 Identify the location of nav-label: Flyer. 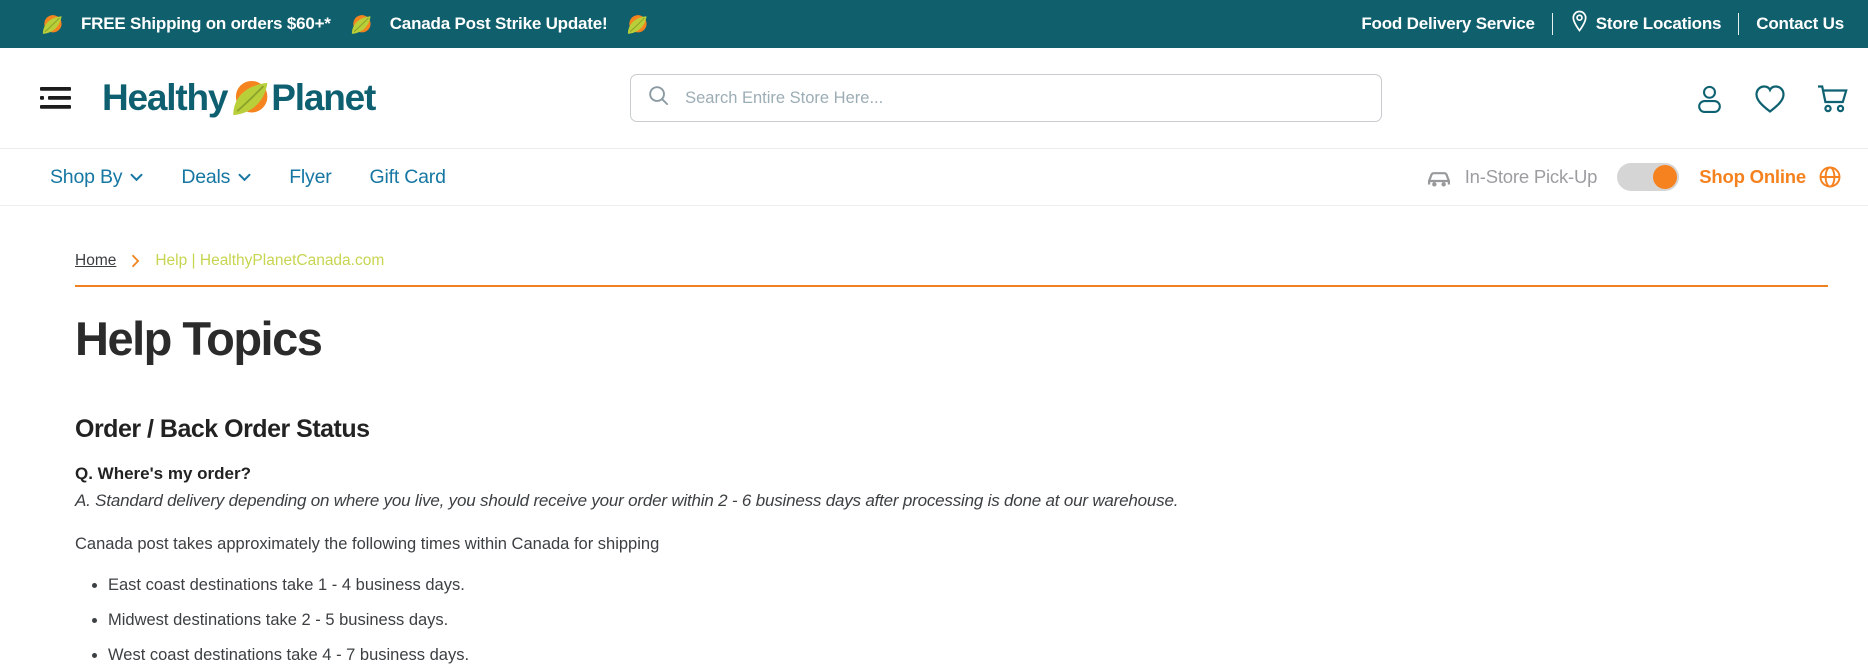
(310, 176).